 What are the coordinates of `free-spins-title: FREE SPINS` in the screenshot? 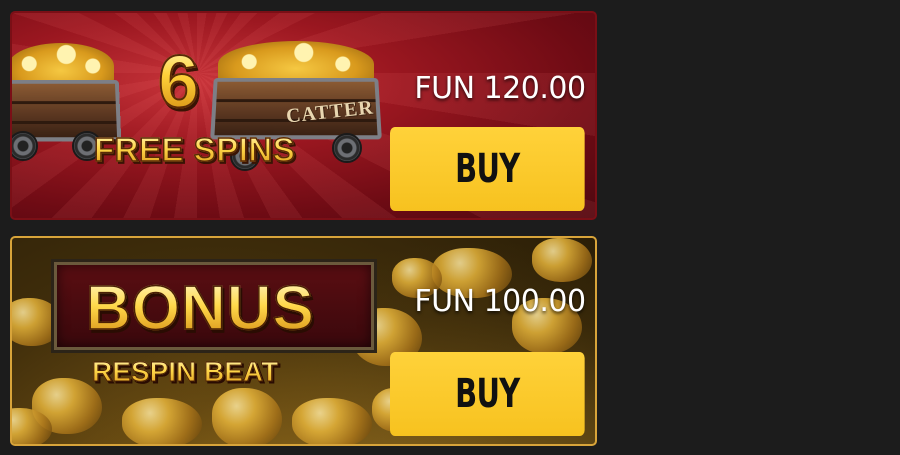 It's located at (194, 149).